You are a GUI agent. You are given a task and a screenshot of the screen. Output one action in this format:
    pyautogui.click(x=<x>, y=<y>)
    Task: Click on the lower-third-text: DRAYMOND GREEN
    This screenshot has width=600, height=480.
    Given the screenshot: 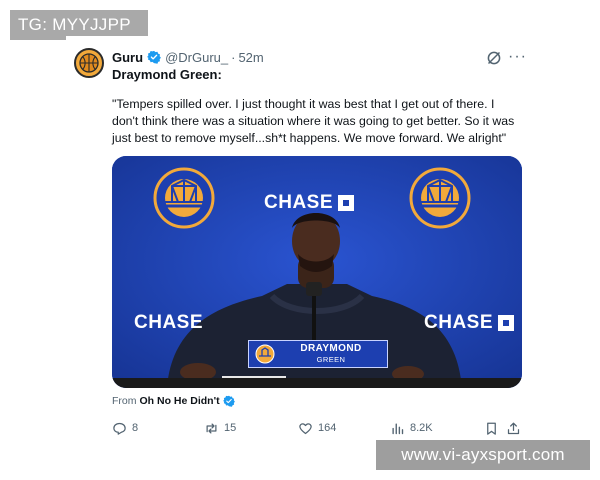 What is the action you would take?
    pyautogui.click(x=331, y=354)
    